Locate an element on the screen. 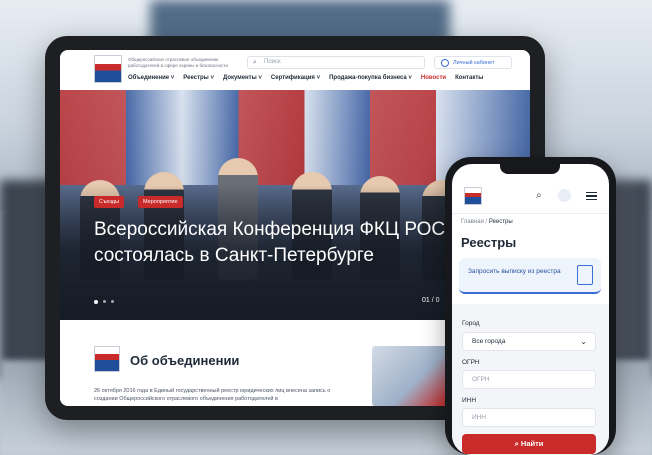 The image size is (652, 455). breadcrumb-current: Реестры is located at coordinates (500, 222).